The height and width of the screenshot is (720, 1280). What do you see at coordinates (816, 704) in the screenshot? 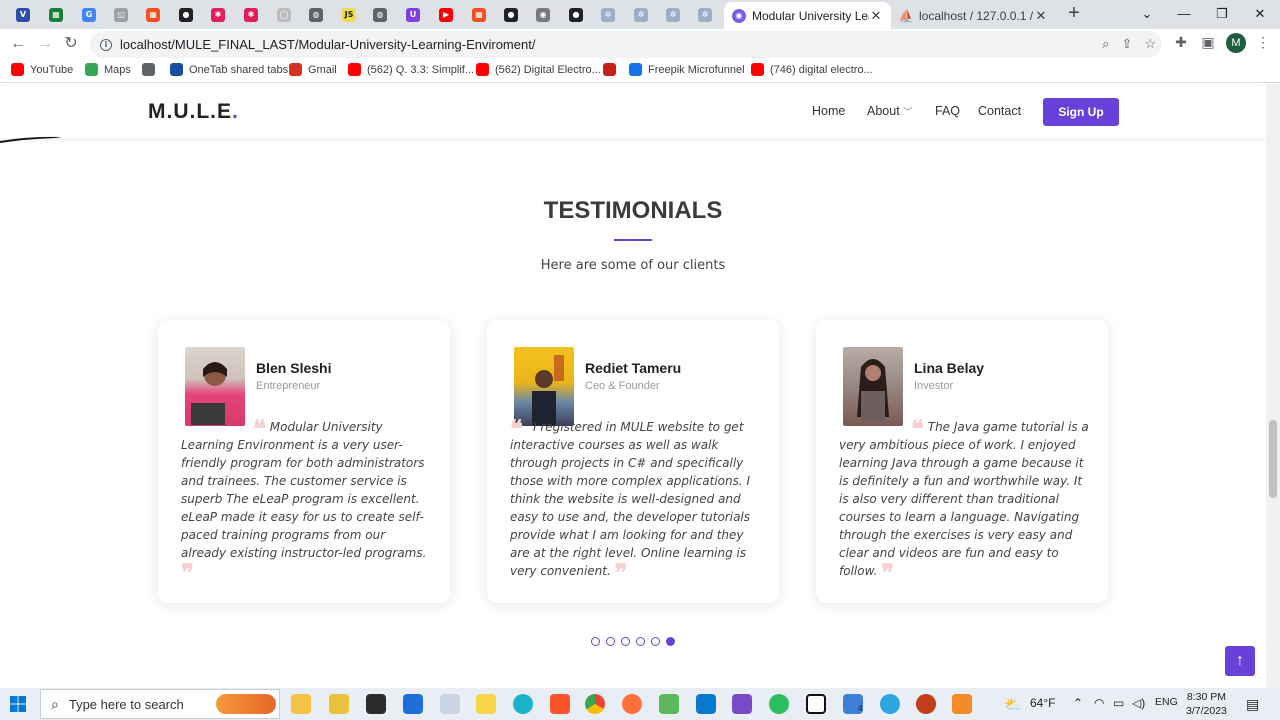
I see `notion-icon` at bounding box center [816, 704].